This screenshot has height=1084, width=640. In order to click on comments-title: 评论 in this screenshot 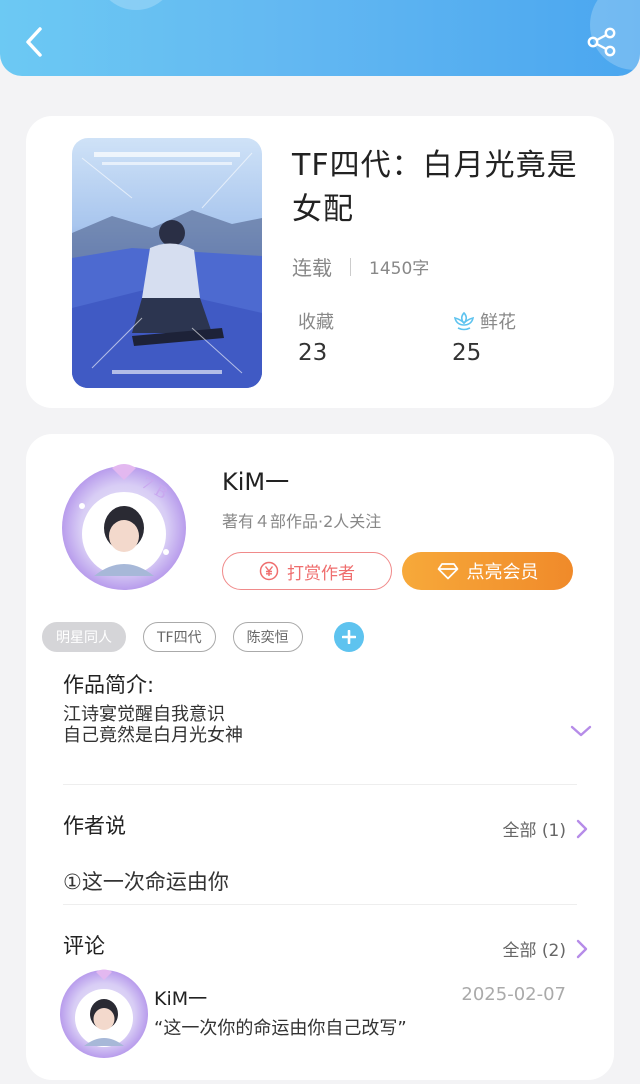, I will do `click(84, 946)`.